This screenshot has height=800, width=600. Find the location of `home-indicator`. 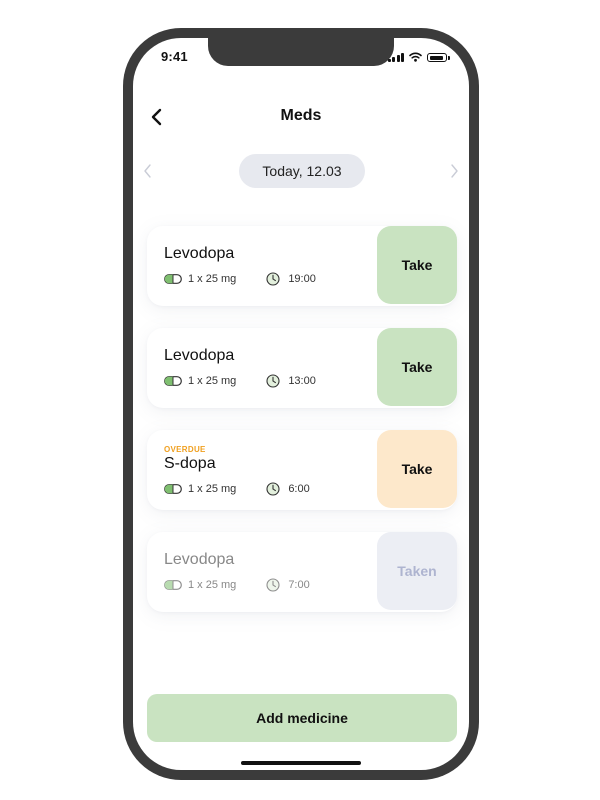

home-indicator is located at coordinates (301, 763).